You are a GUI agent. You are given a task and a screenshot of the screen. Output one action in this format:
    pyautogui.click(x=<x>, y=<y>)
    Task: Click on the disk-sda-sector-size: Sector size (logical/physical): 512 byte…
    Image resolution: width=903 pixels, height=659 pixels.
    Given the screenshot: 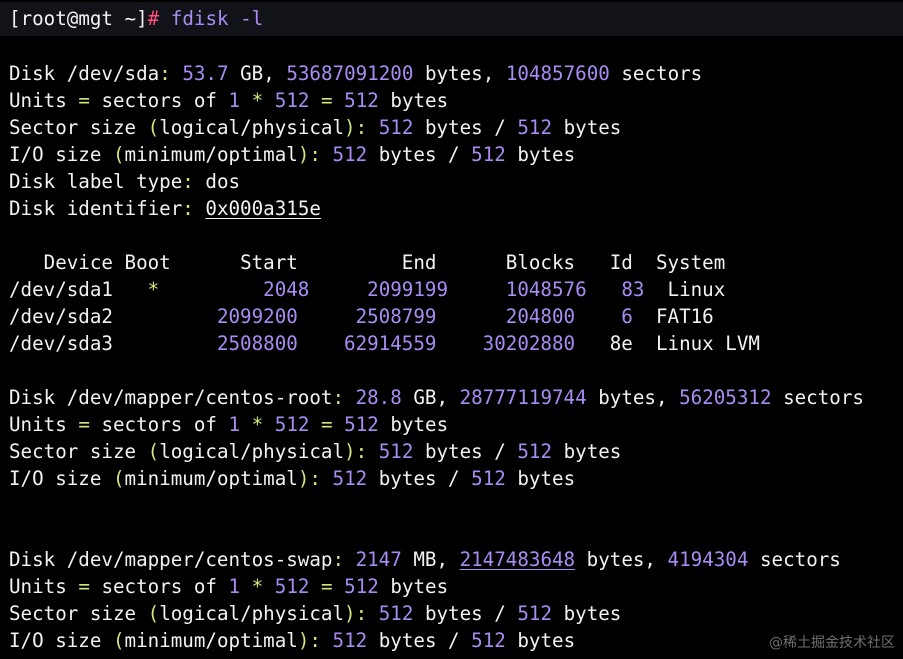 What is the action you would take?
    pyautogui.click(x=315, y=127)
    